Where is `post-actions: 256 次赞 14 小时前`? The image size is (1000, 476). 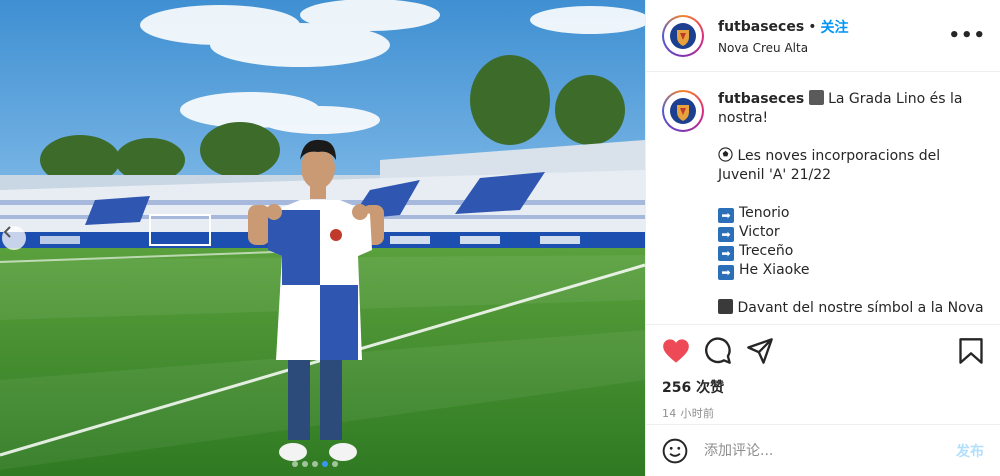
post-actions: 256 次赞 14 小时前 is located at coordinates (823, 372).